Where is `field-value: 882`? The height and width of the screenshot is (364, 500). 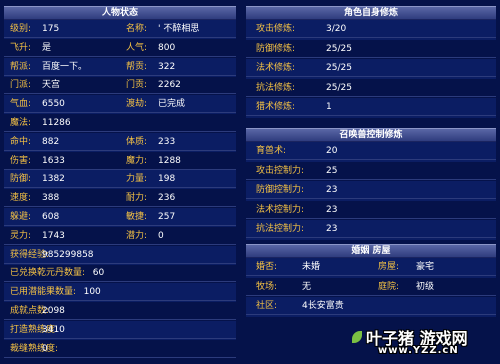 field-value: 882 is located at coordinates (51, 142).